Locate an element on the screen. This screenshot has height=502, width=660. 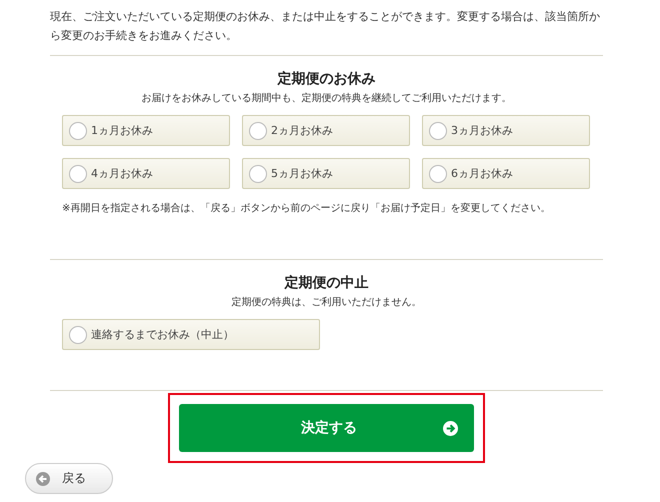
section-subtitle: 定期便の特典は、ご利用いただけません。 is located at coordinates (326, 302).